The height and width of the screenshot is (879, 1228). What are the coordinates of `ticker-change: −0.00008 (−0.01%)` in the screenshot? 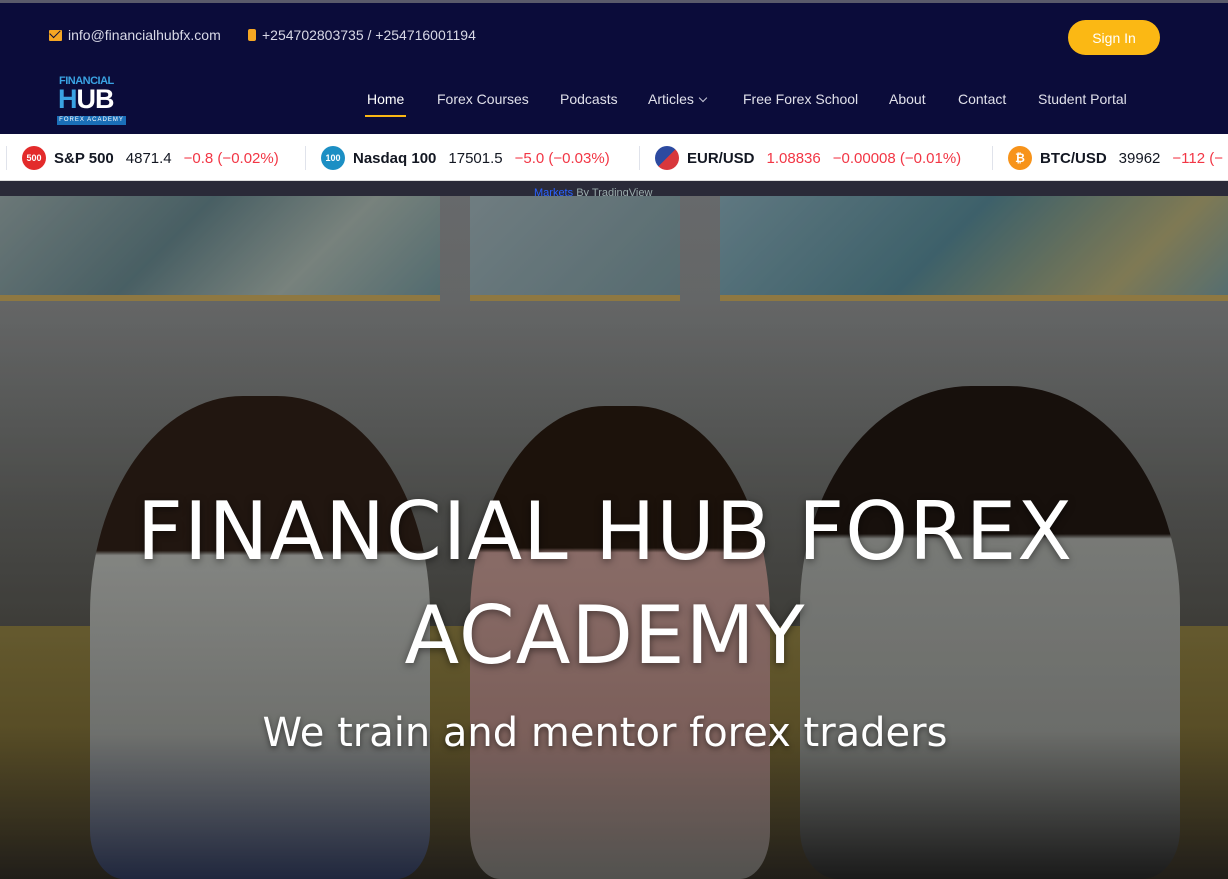 It's located at (897, 158).